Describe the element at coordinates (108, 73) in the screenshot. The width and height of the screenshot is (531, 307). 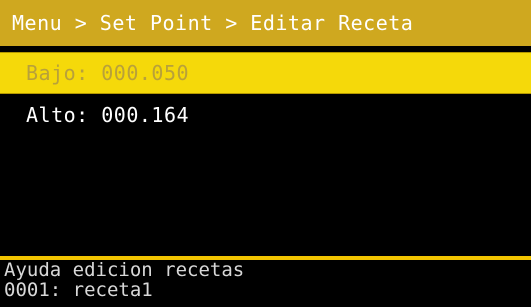
I see `list-item-label: Bajo: 000.050` at that location.